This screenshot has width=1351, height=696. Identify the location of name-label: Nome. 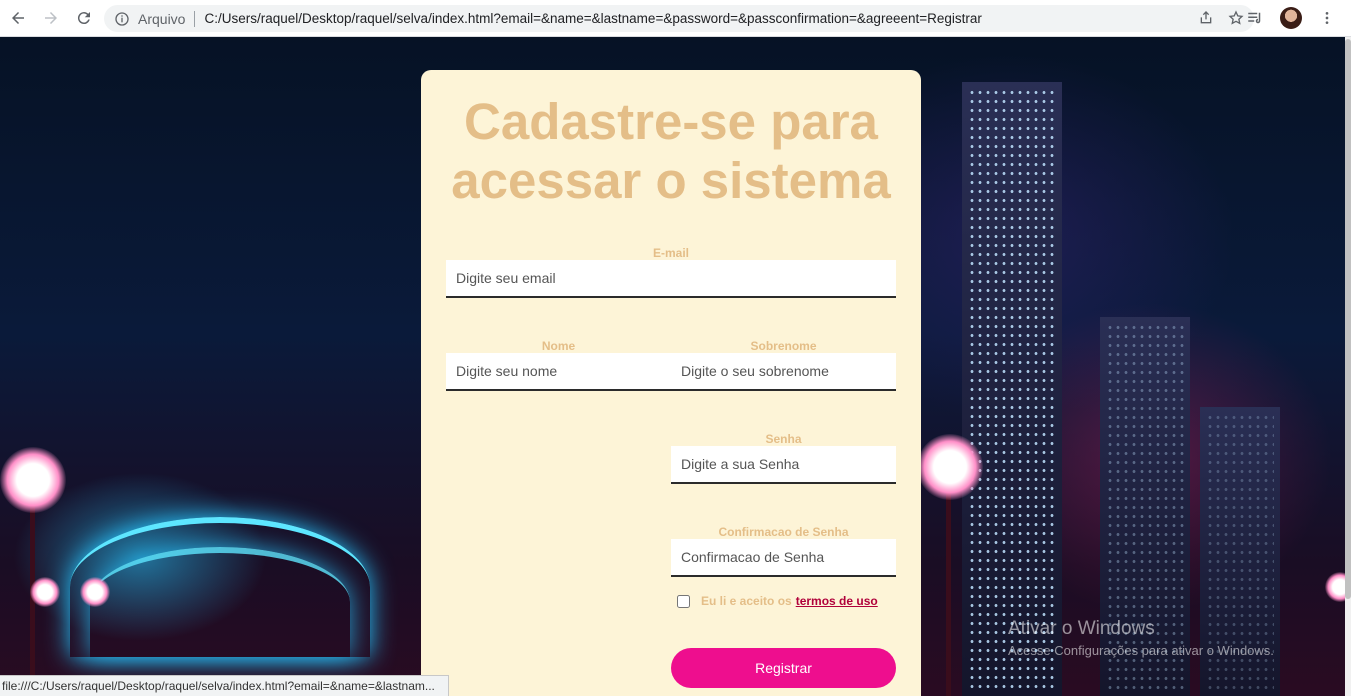
(558, 346).